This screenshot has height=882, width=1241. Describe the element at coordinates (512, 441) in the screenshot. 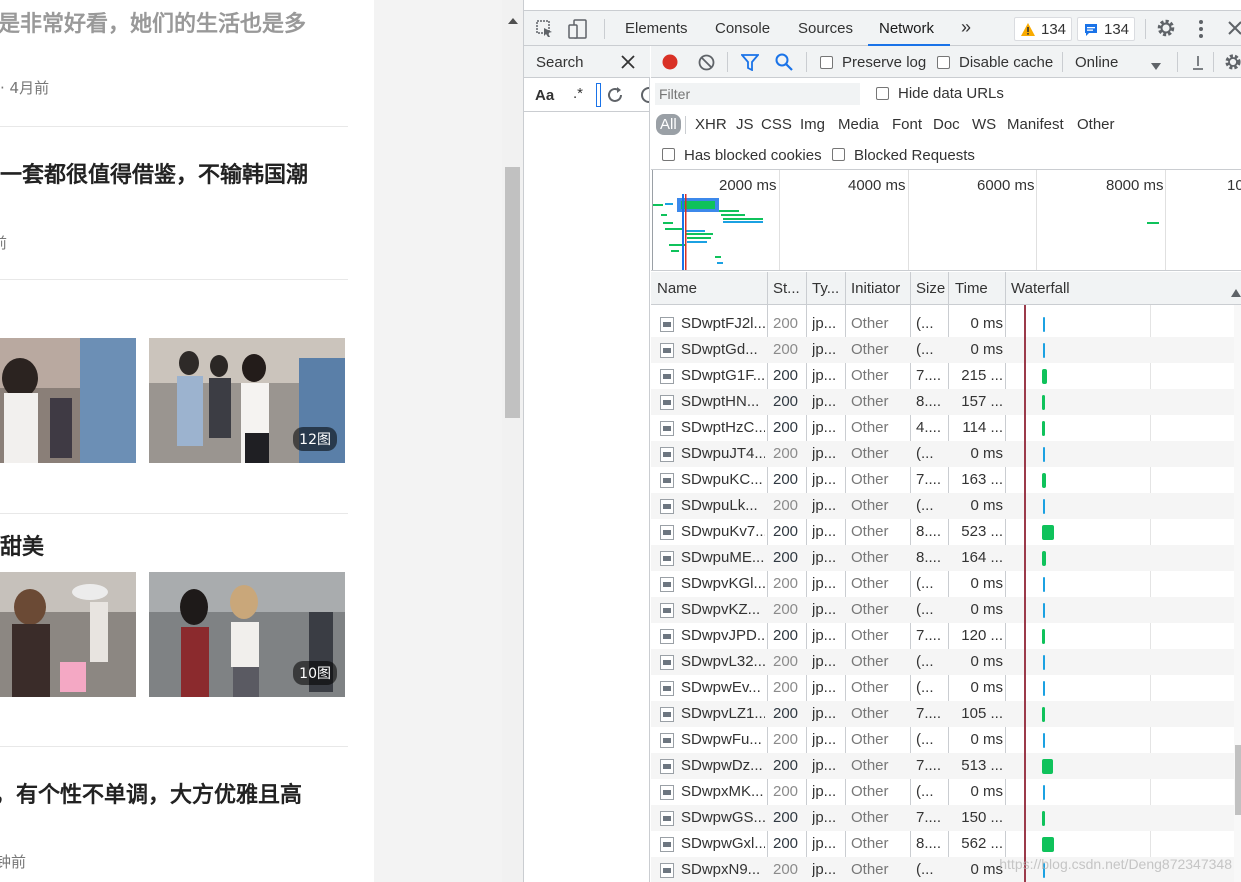

I see `page-scrollbar` at that location.